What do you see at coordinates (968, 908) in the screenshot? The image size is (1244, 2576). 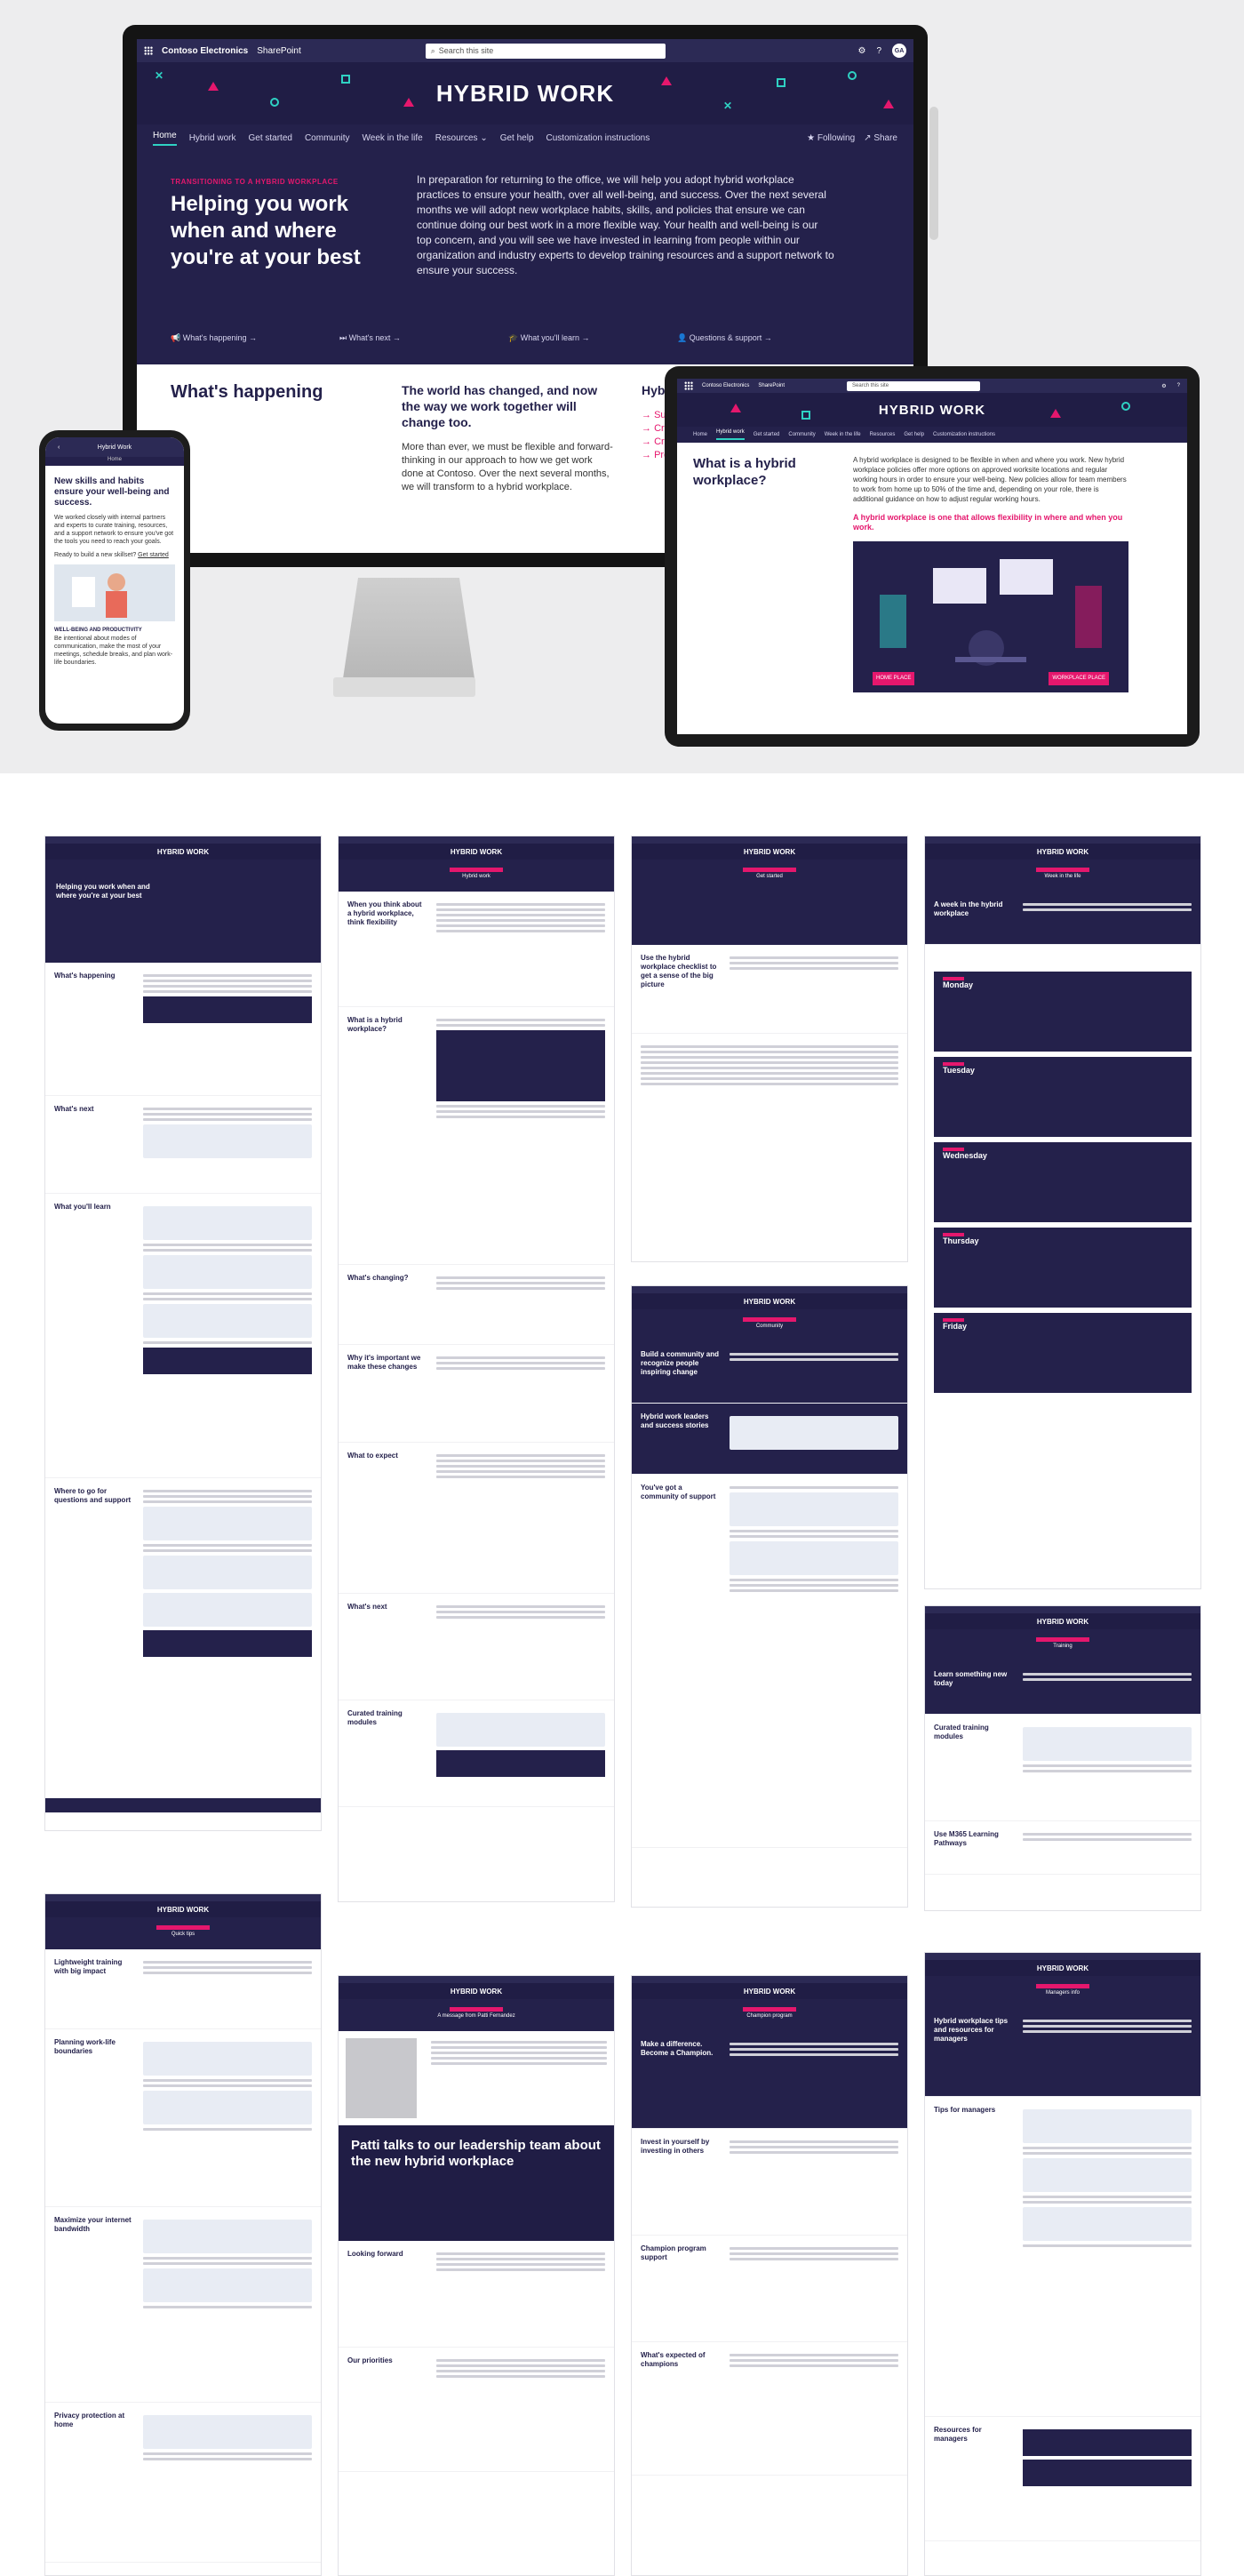 I see `thumb-section-heading: A week in the hybrid workplace` at bounding box center [968, 908].